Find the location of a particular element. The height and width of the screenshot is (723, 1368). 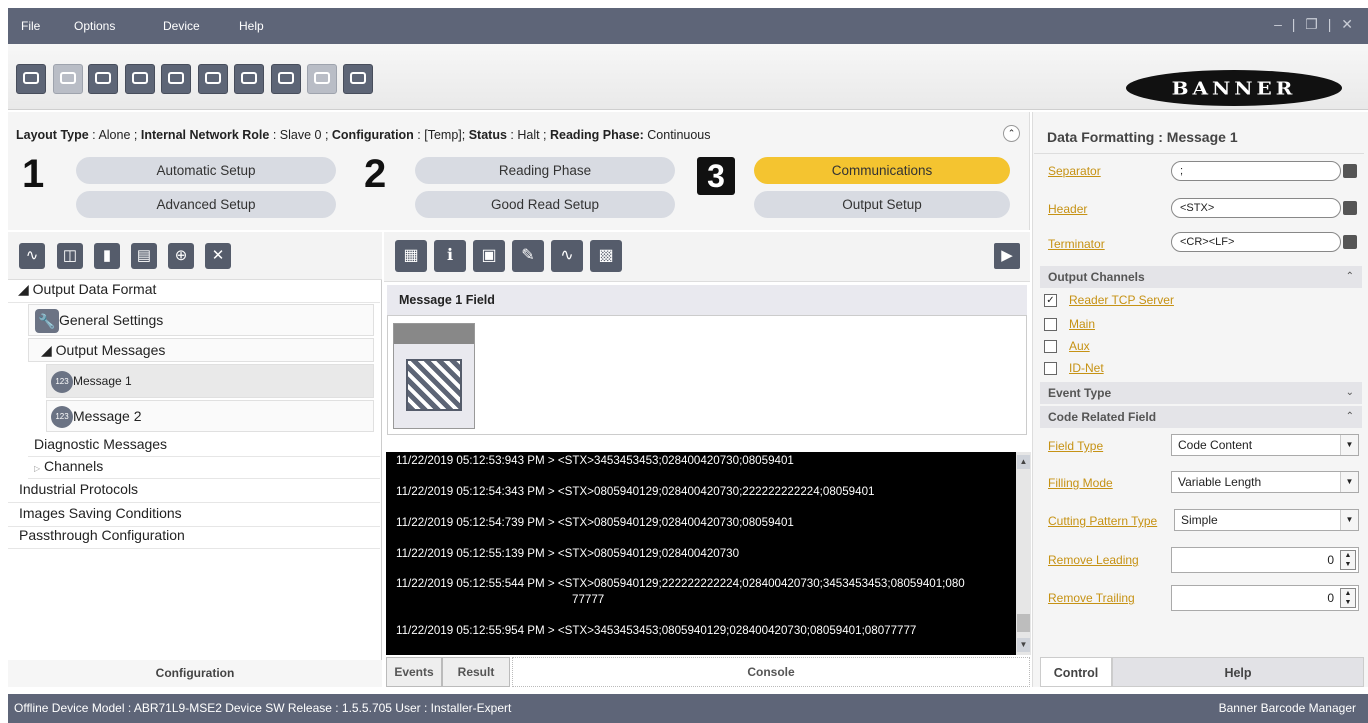

console-line: 77777 is located at coordinates (588, 599).